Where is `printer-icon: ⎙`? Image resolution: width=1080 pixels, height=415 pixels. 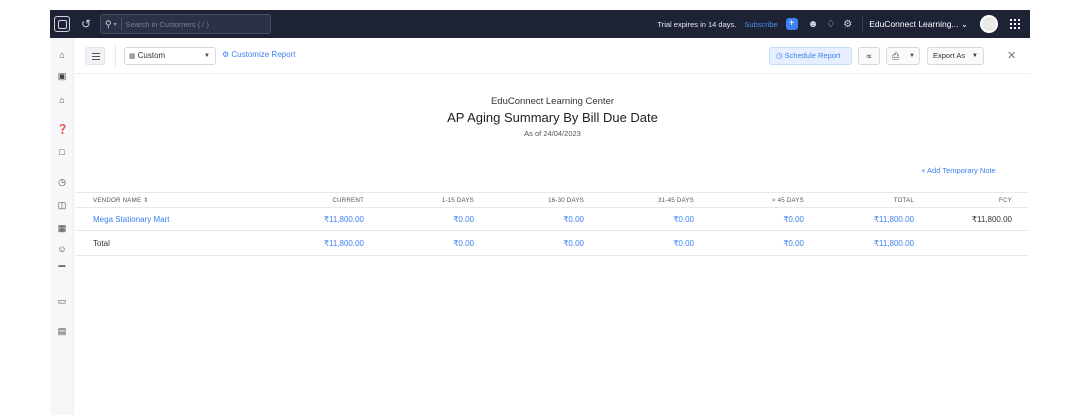 printer-icon: ⎙ is located at coordinates (896, 56).